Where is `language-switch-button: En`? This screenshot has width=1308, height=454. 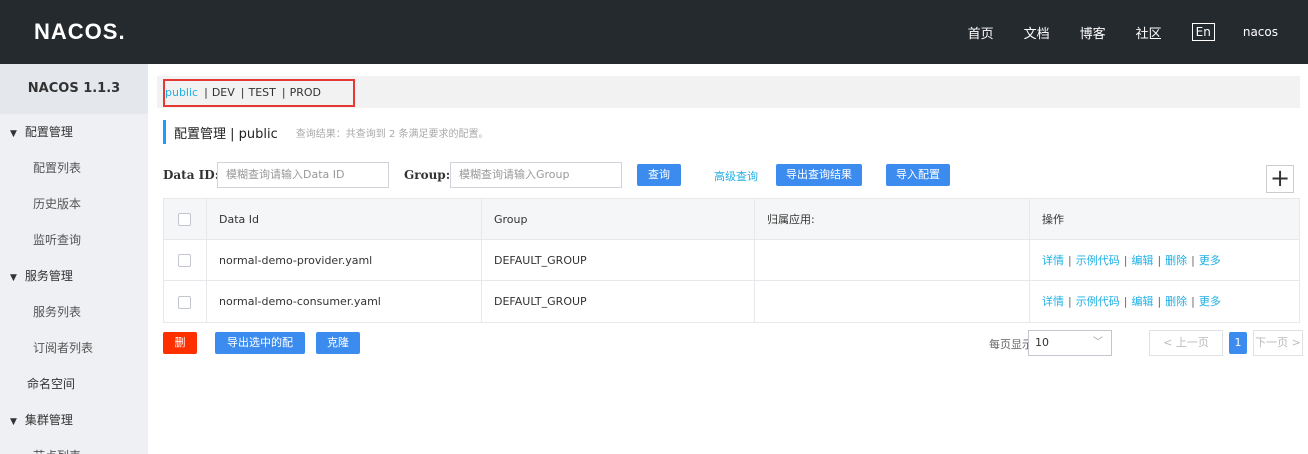 language-switch-button: En is located at coordinates (1203, 32).